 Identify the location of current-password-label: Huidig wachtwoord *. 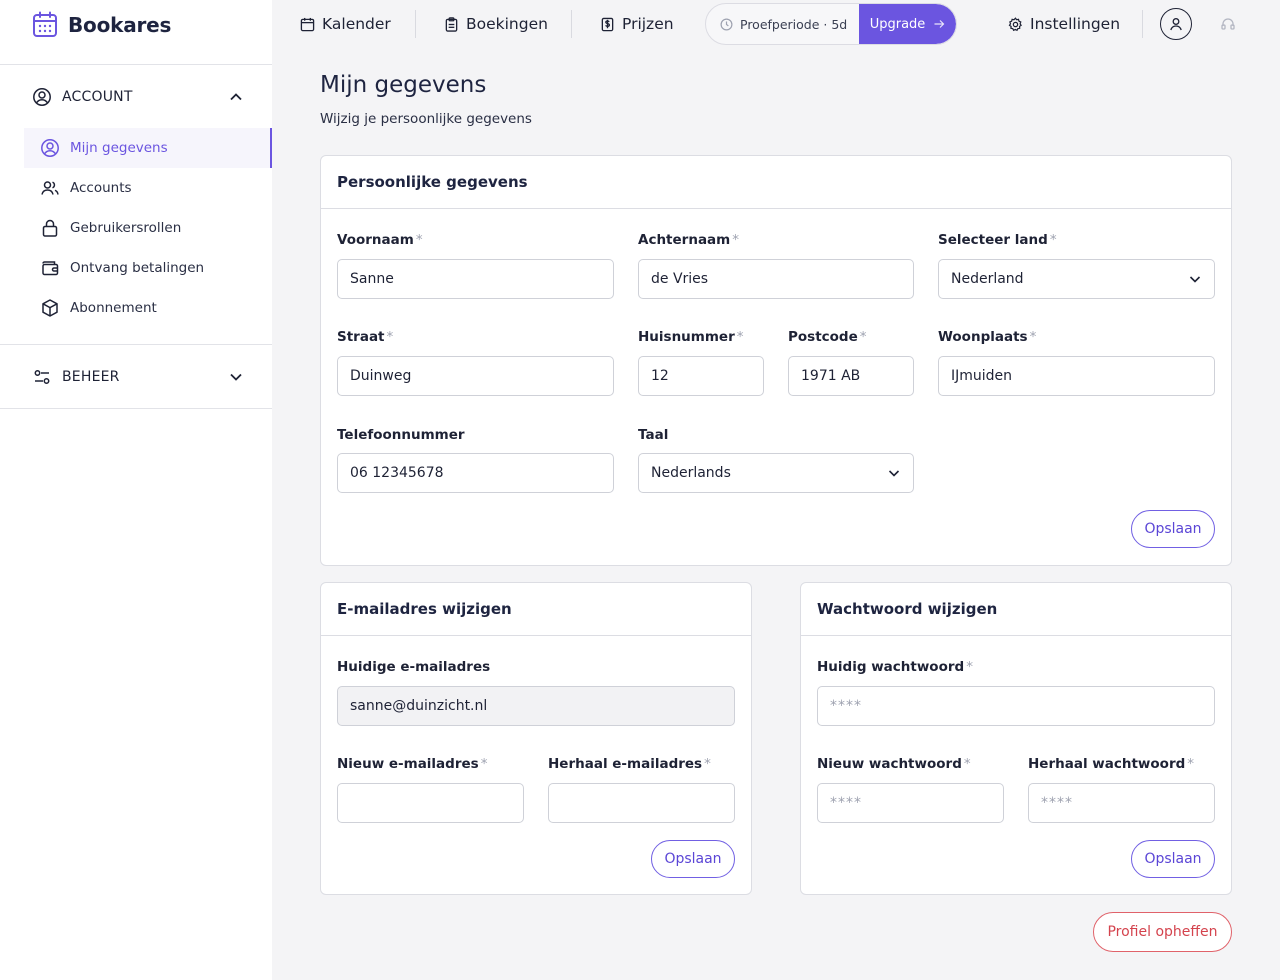
(895, 667).